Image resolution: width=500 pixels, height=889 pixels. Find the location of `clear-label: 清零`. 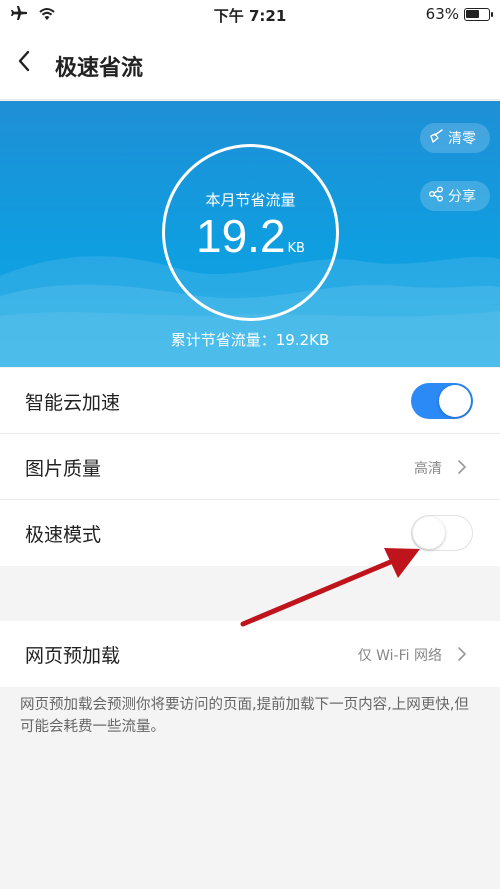

clear-label: 清零 is located at coordinates (462, 139).